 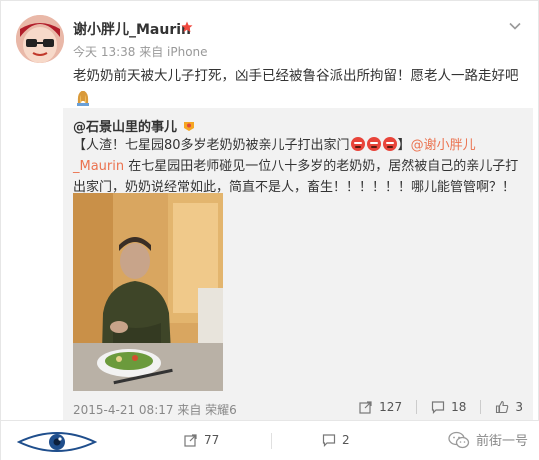 What do you see at coordinates (501, 441) in the screenshot?
I see `watermark-text: 前街一号` at bounding box center [501, 441].